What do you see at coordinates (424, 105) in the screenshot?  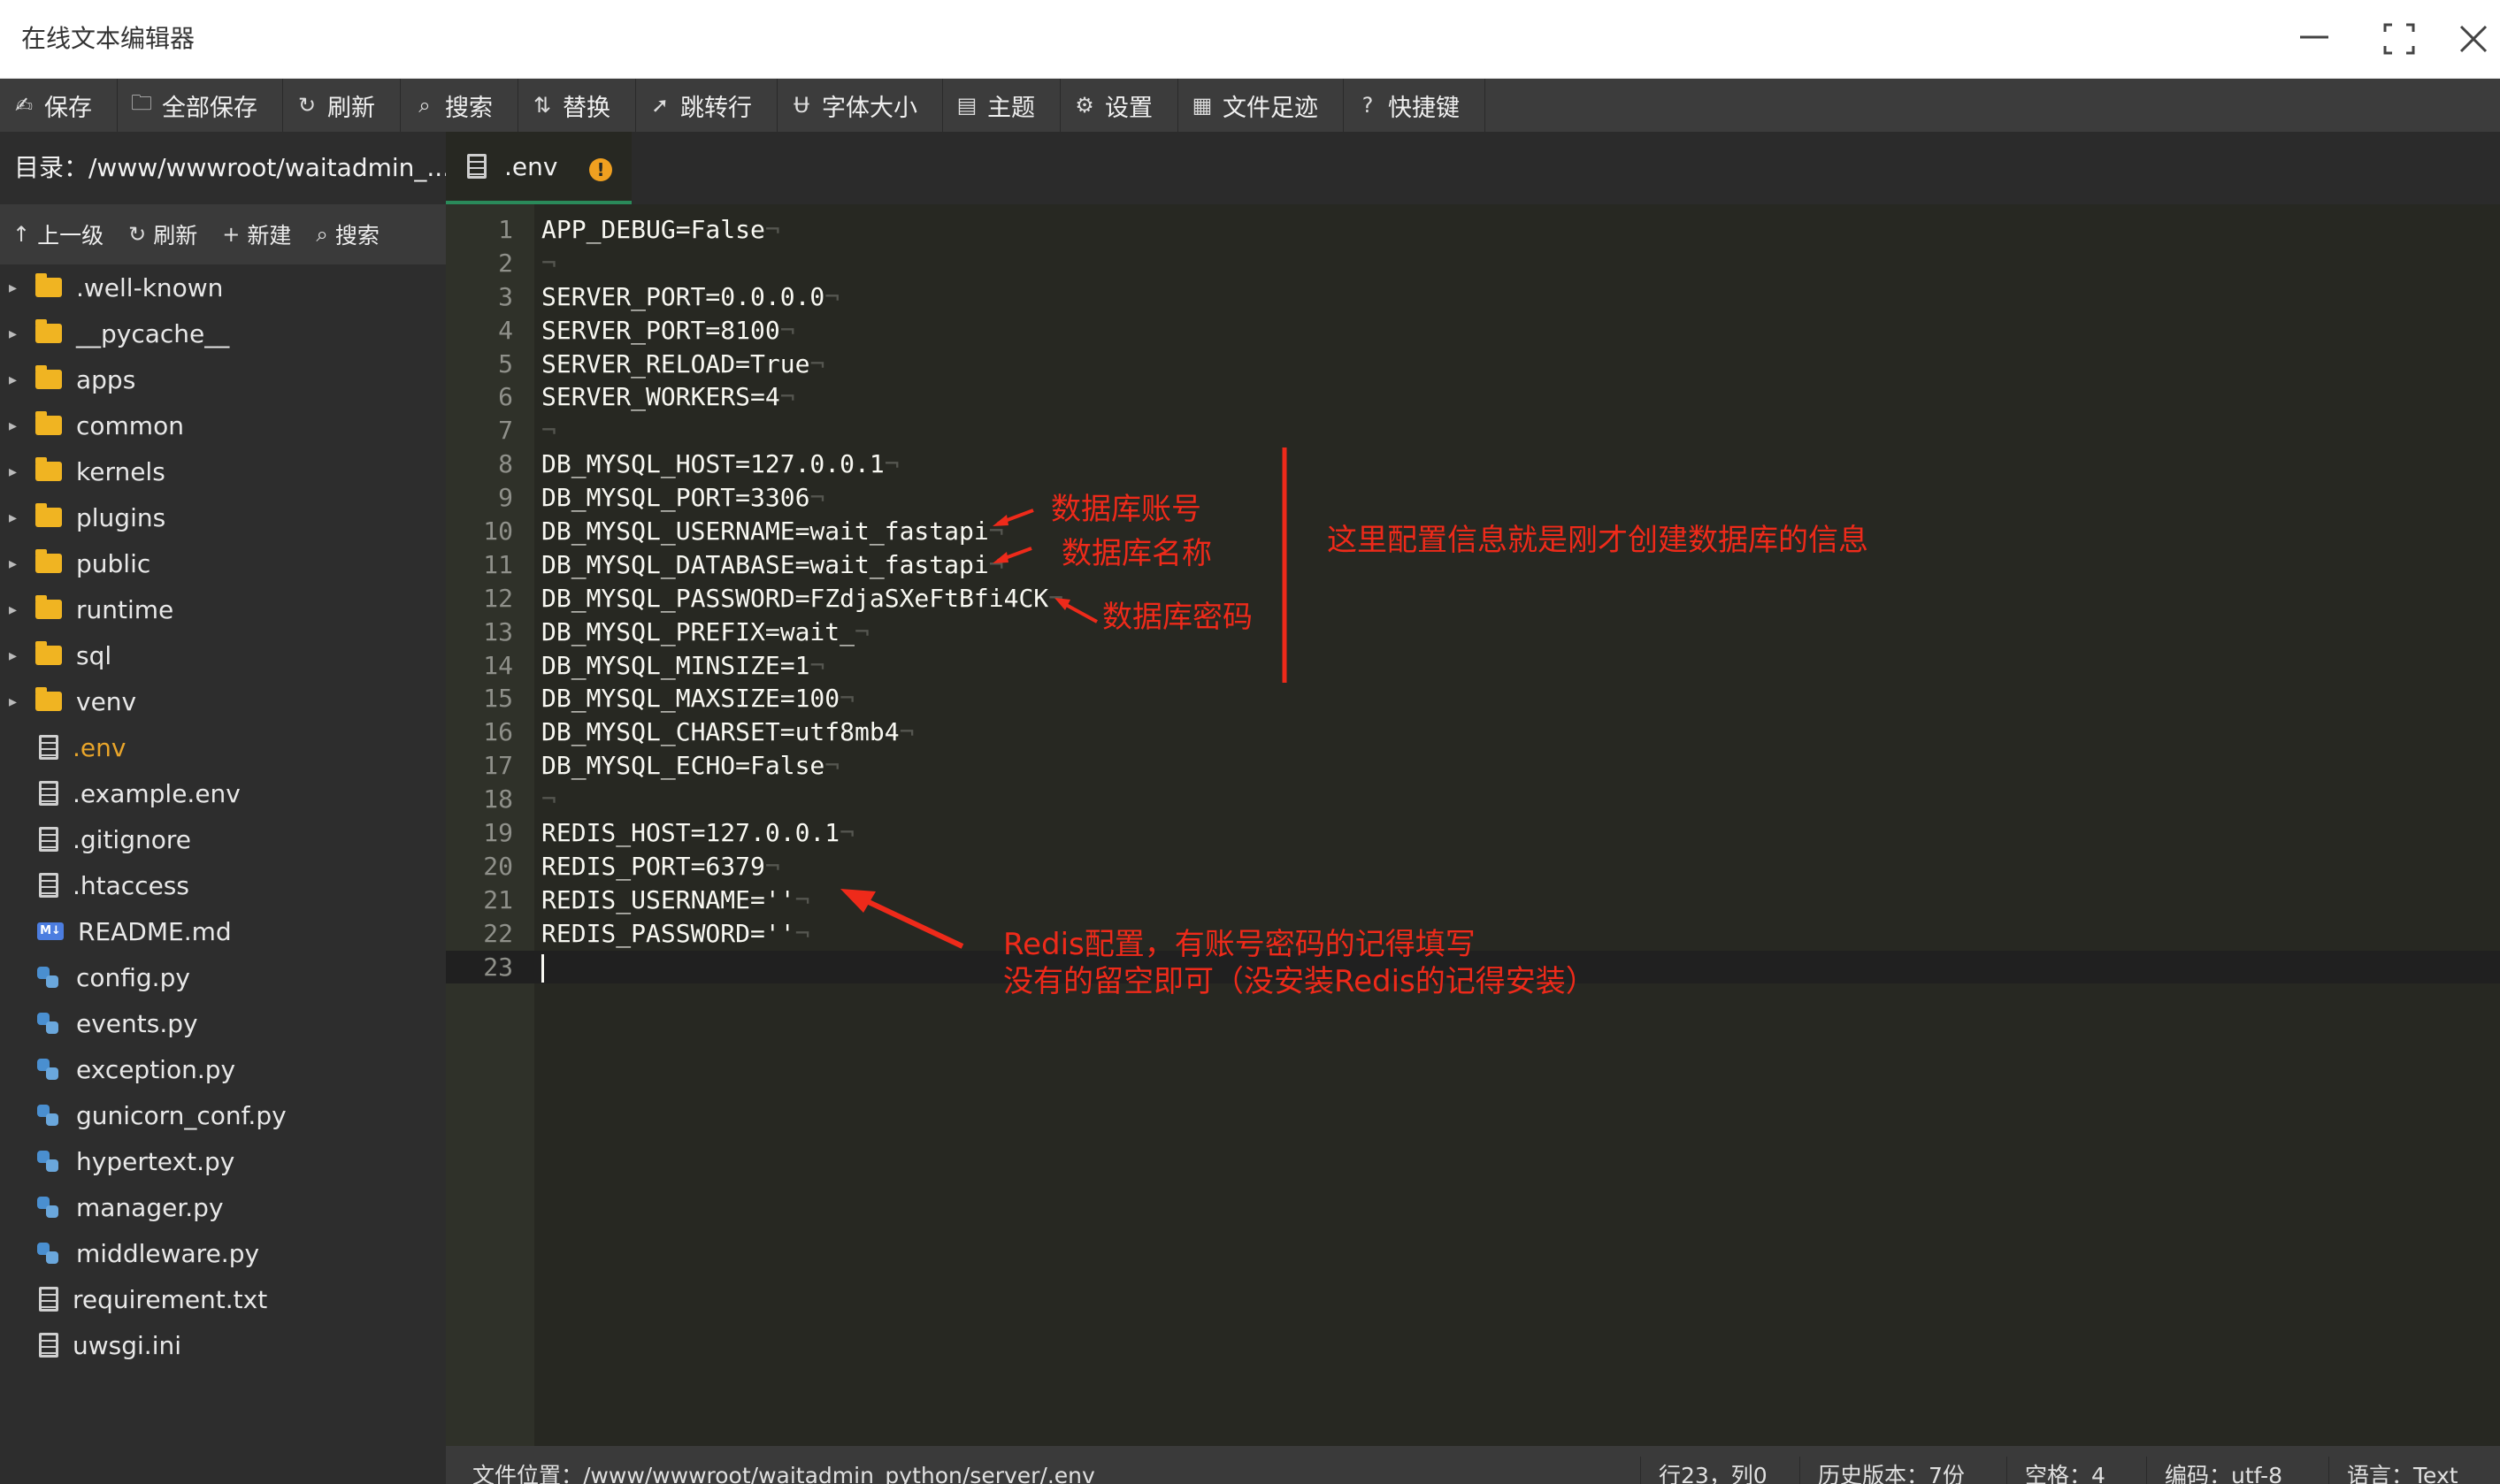 I see `toolbar-icon: ⌕` at bounding box center [424, 105].